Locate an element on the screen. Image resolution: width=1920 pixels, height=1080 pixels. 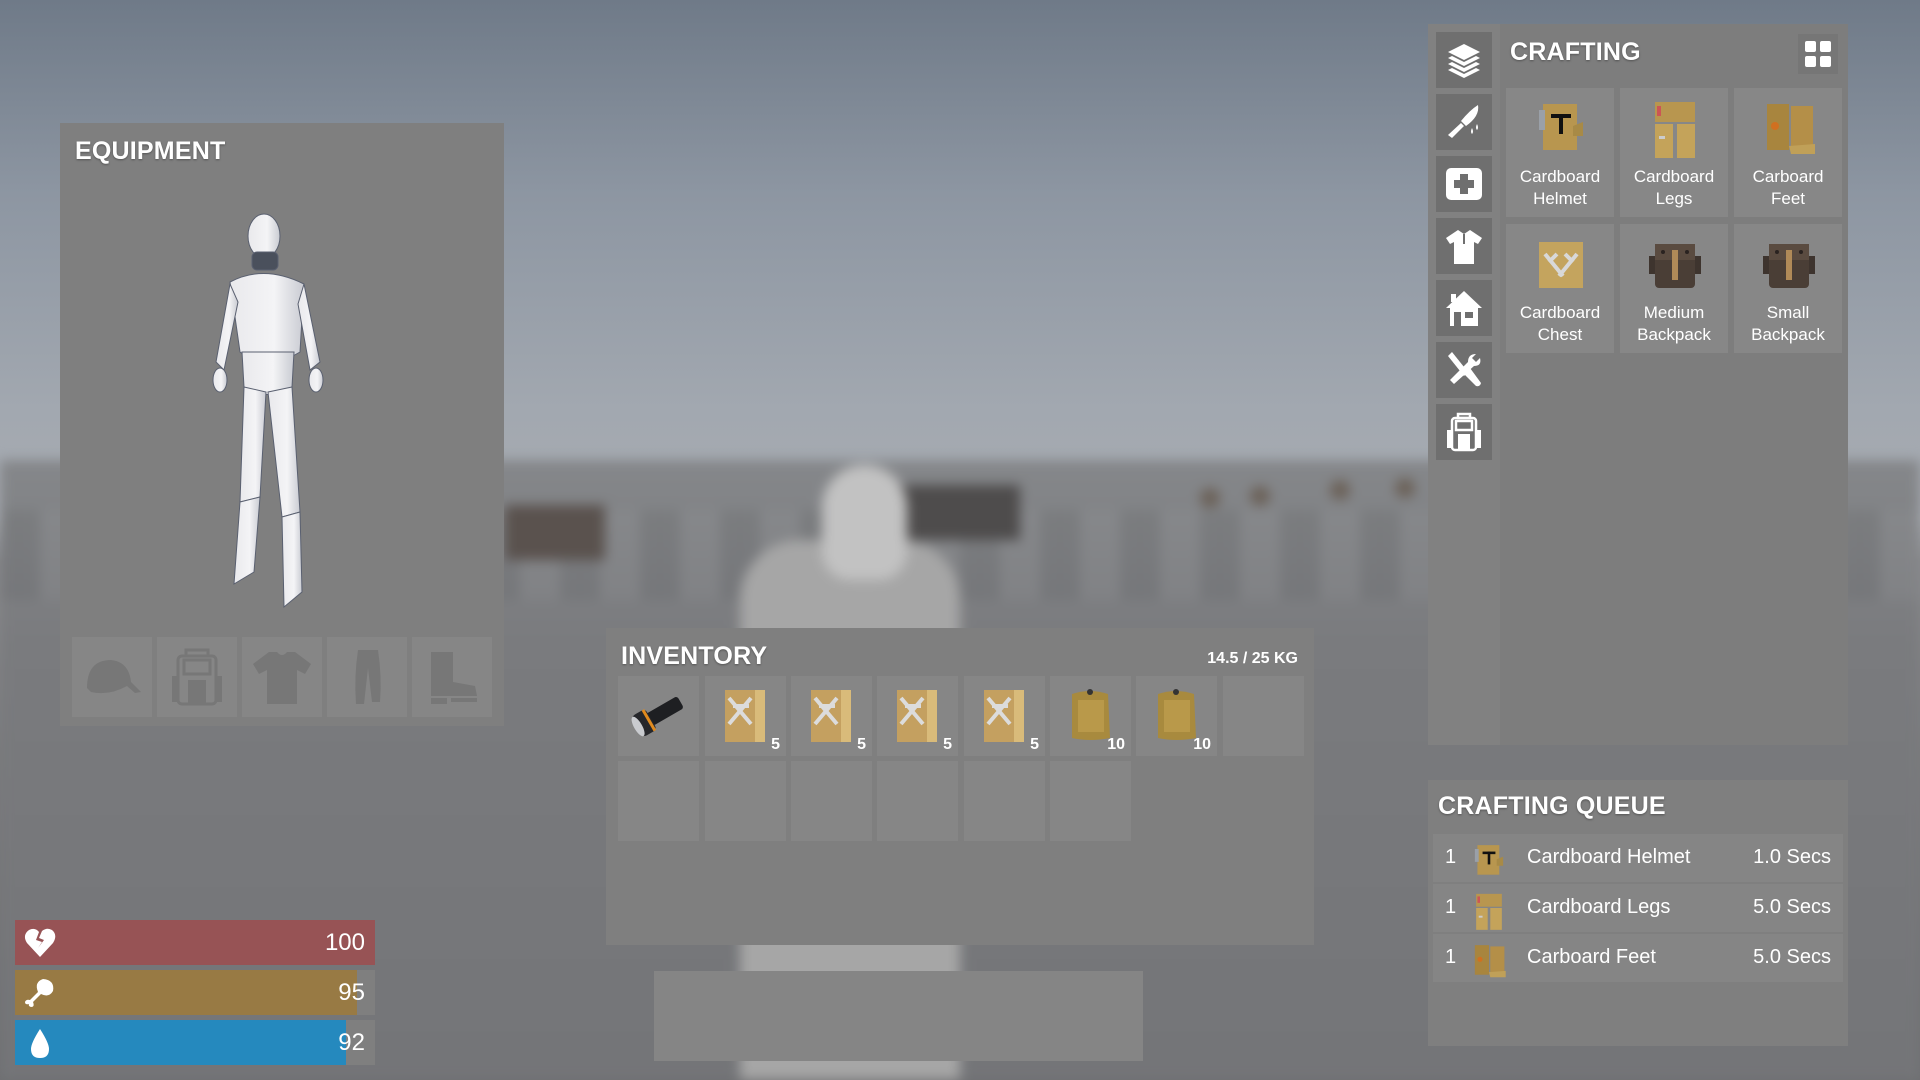
knife-icon is located at coordinates (1464, 122).